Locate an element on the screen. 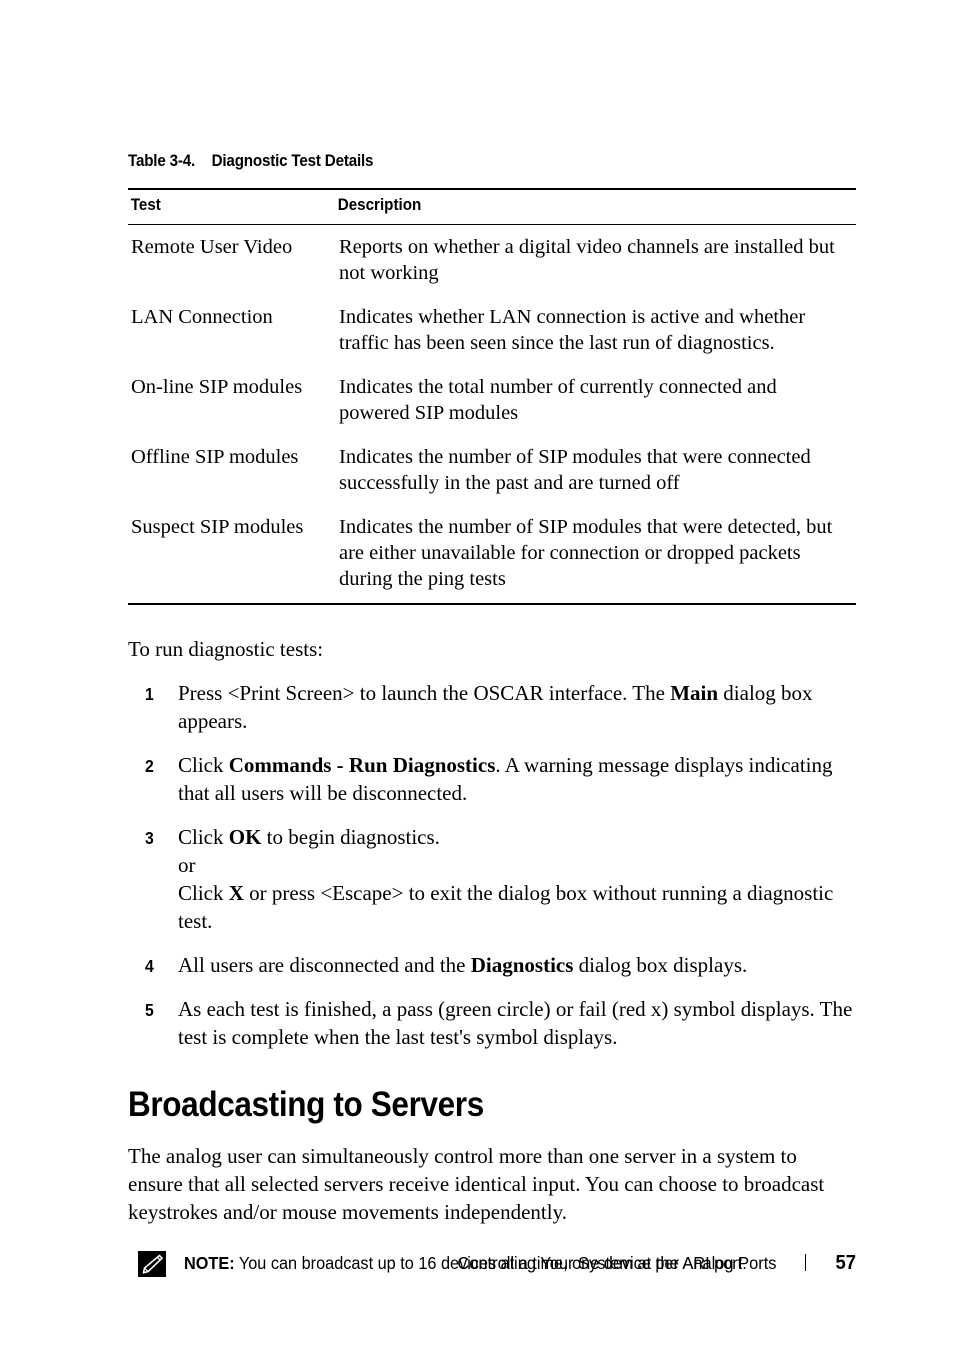  step-emphasis: OK is located at coordinates (245, 837).